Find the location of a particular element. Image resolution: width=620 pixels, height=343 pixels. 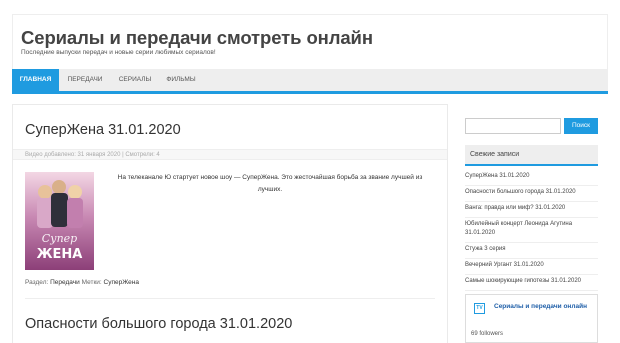

followers-count: 69 followers is located at coordinates (487, 334).